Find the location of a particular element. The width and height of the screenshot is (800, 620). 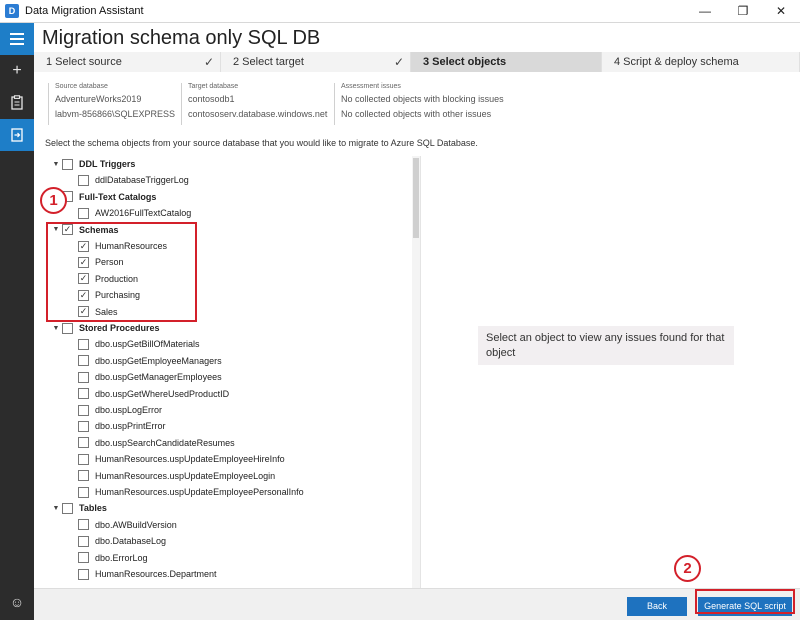

hamburger-menu-icon is located at coordinates (17, 39).